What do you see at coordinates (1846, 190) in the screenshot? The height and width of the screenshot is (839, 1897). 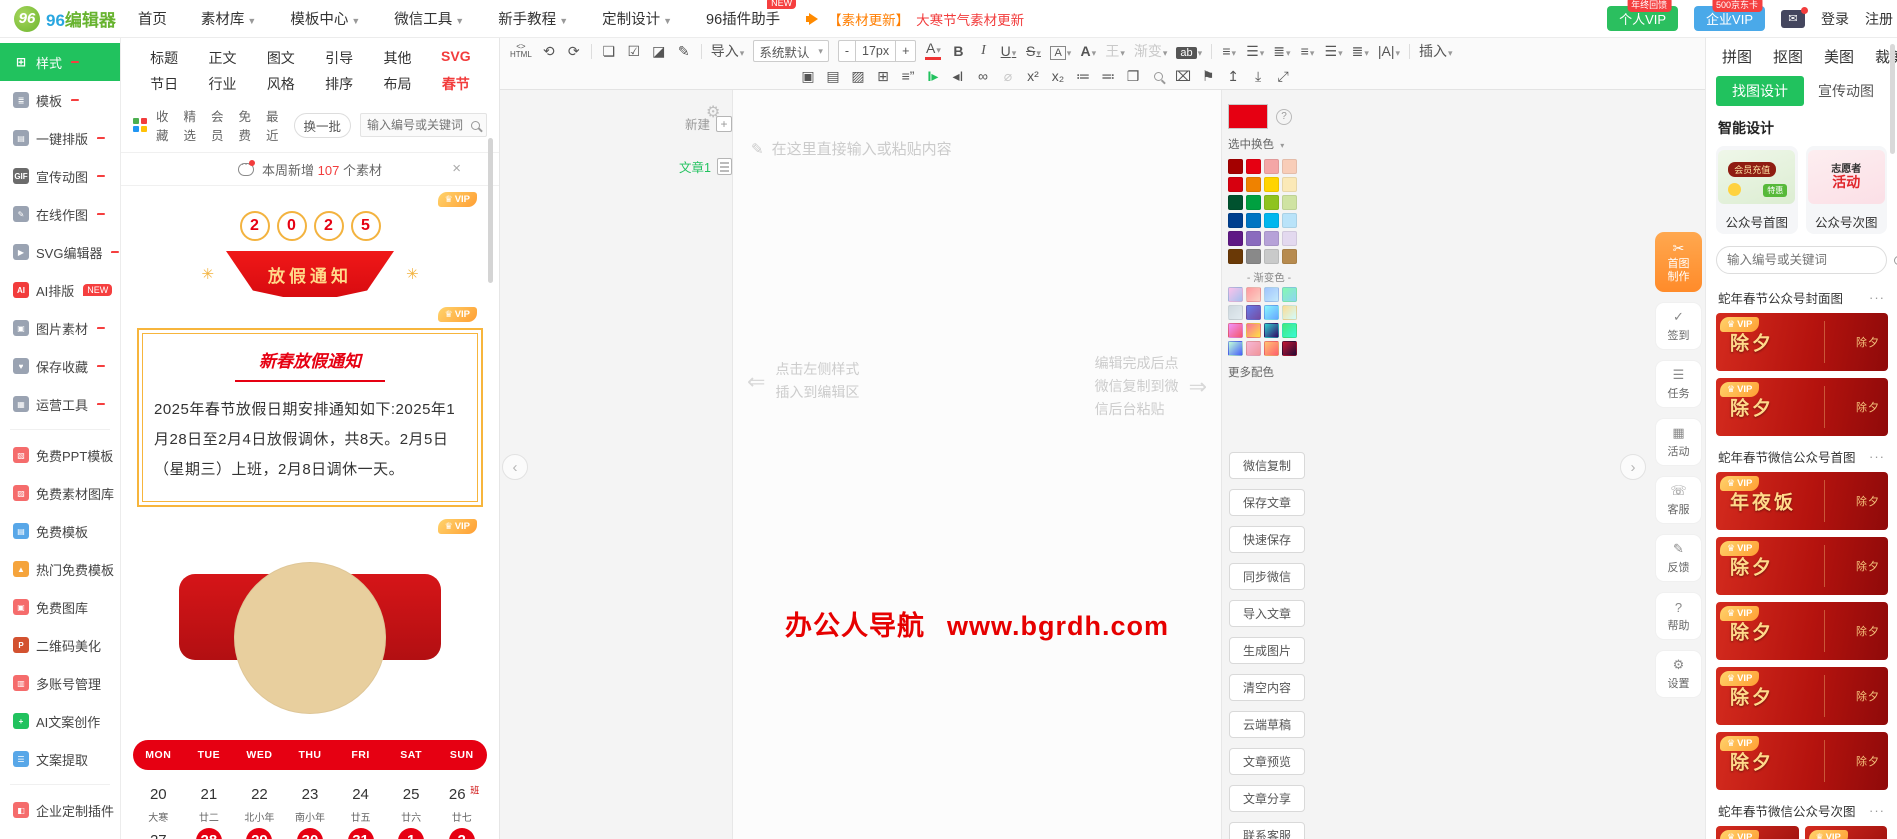 I see `smart-card-secondary: 志愿者 活动 公众号次图` at bounding box center [1846, 190].